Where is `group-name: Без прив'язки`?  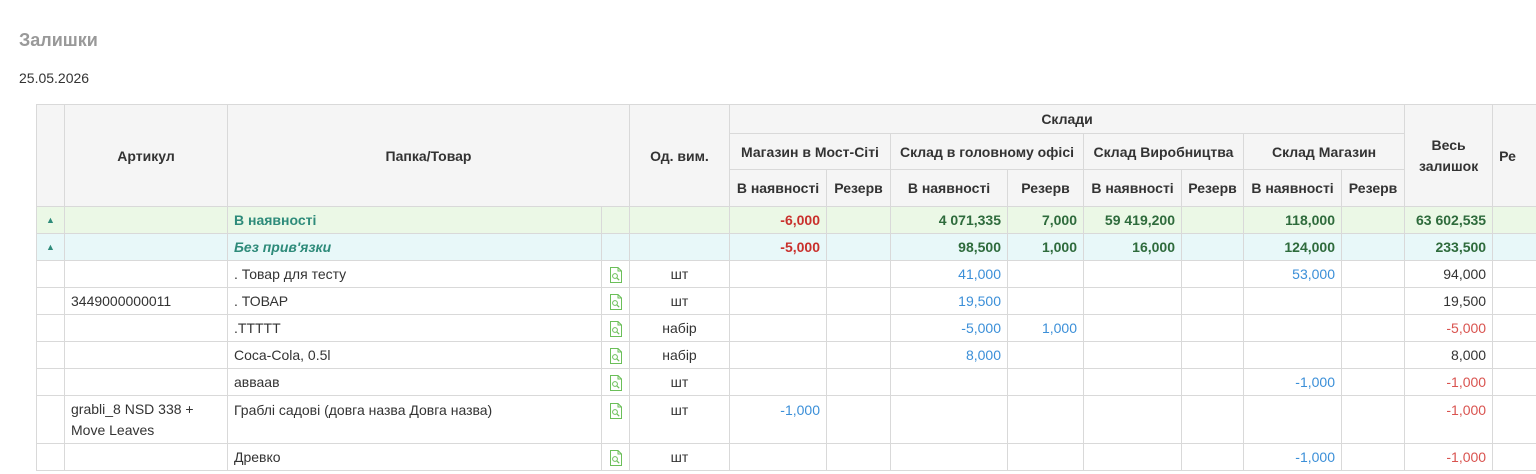 group-name: Без прив'язки is located at coordinates (414, 247).